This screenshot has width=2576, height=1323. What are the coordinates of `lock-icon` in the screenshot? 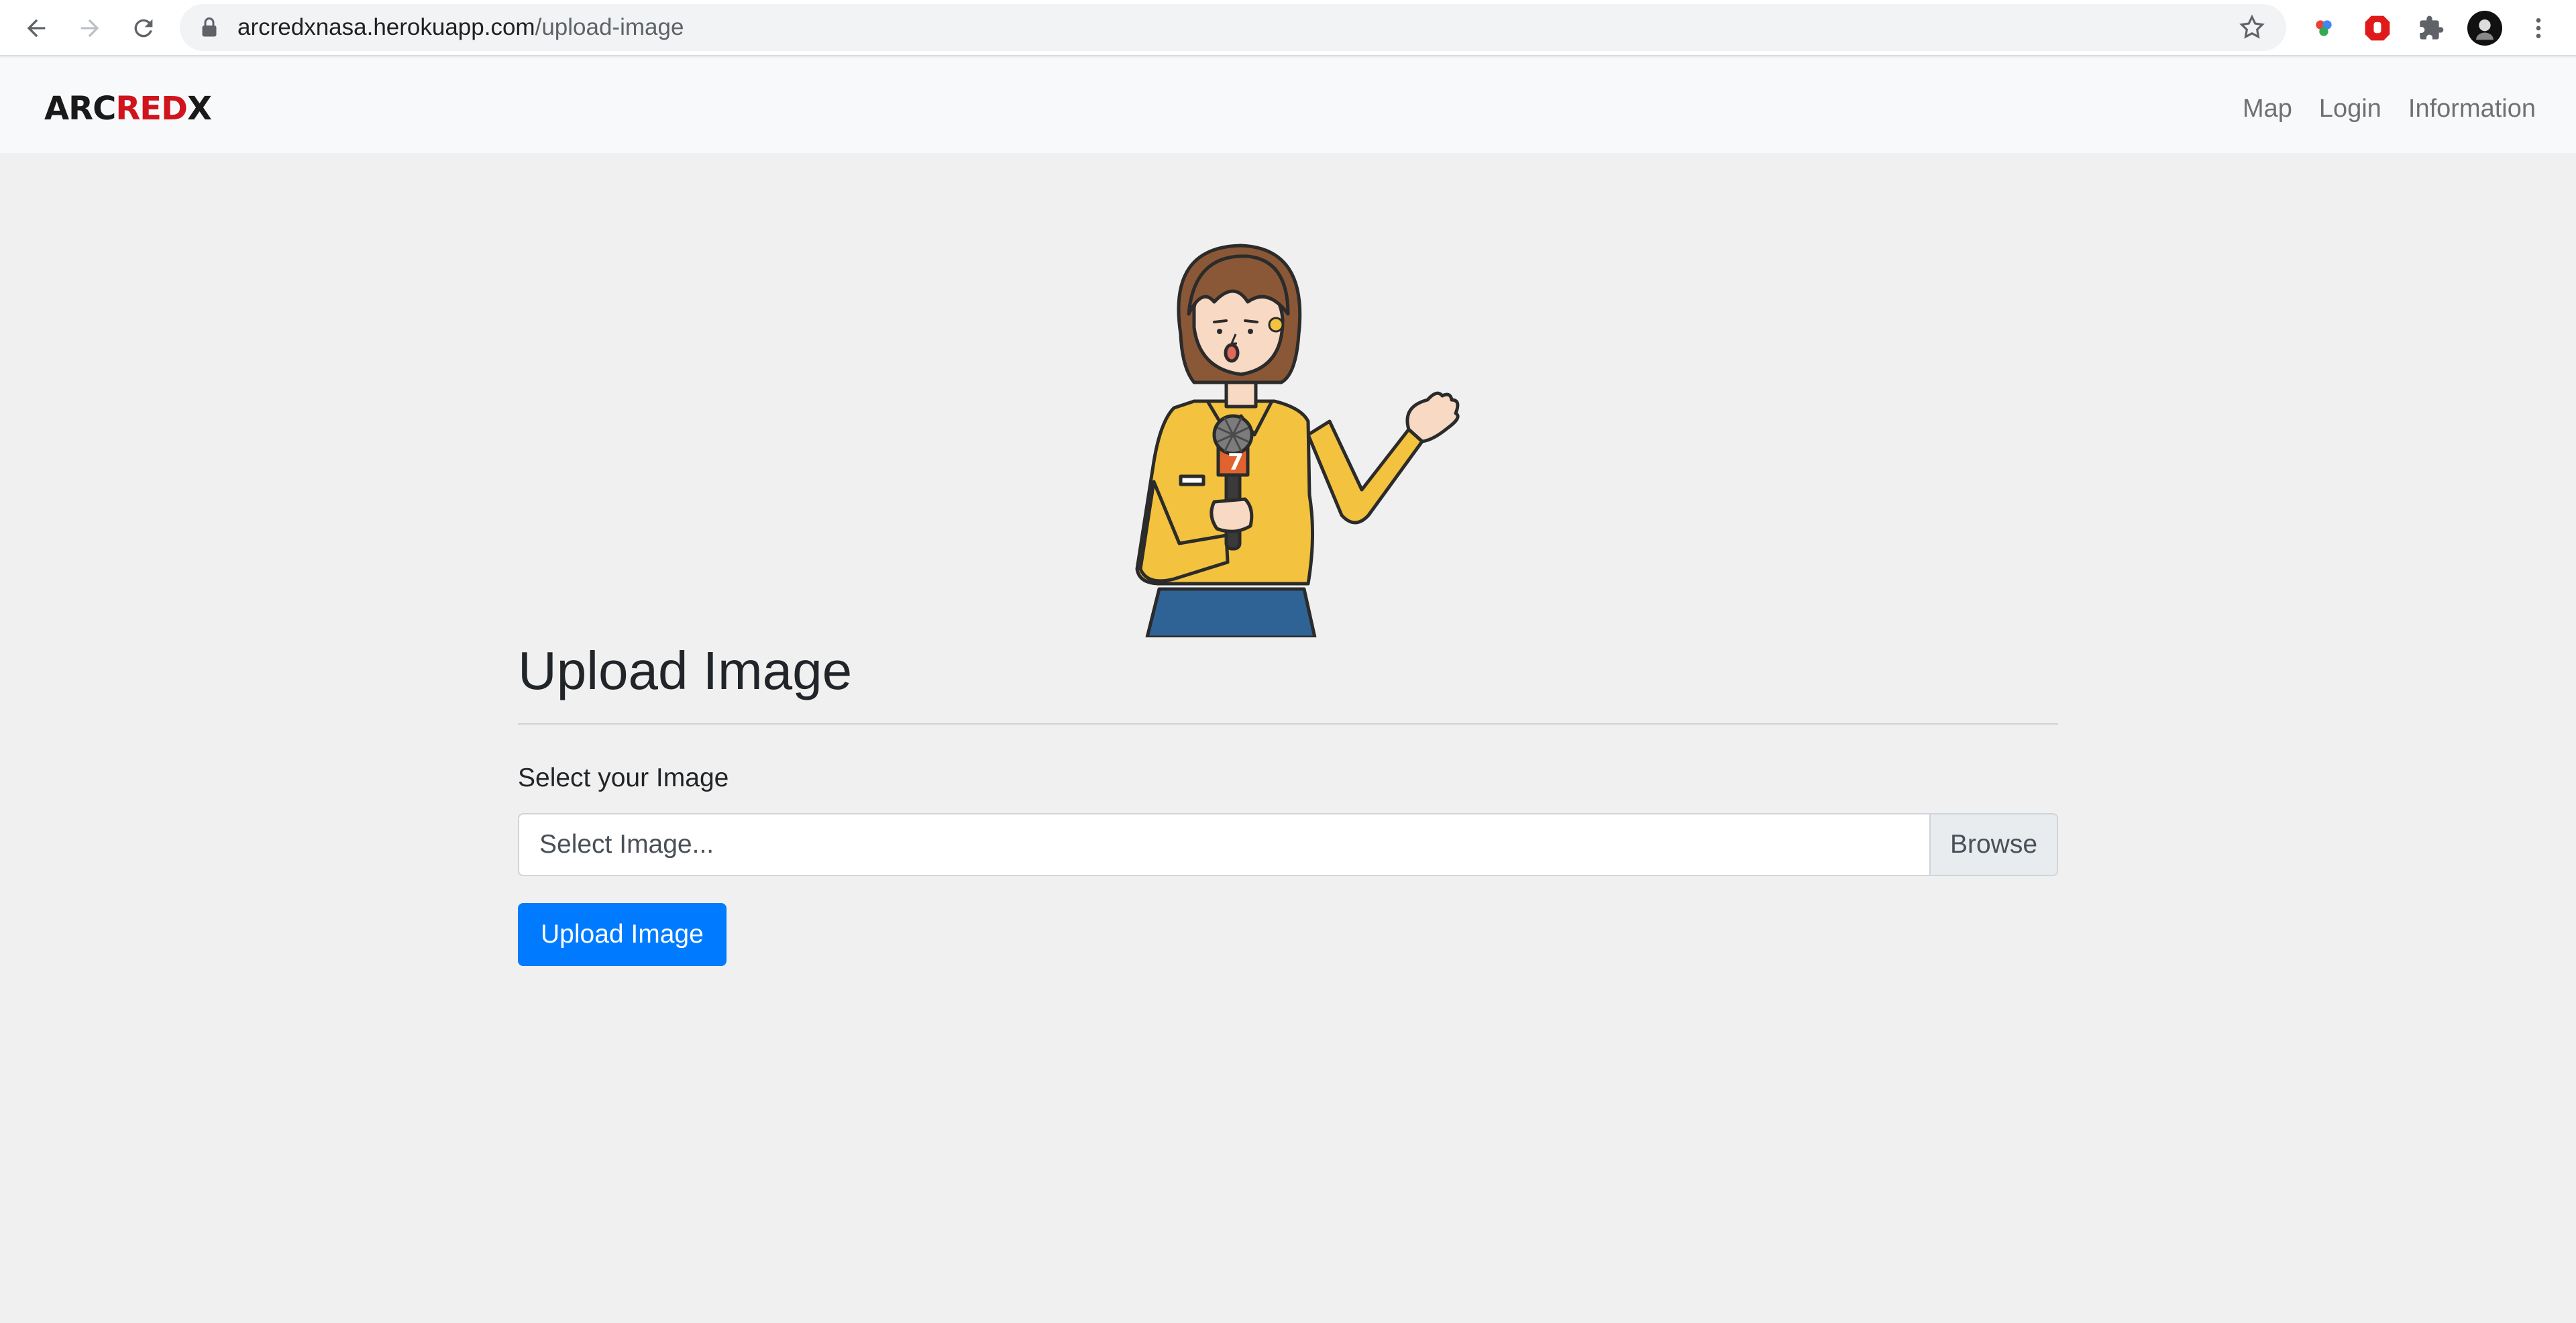 It's located at (209, 29).